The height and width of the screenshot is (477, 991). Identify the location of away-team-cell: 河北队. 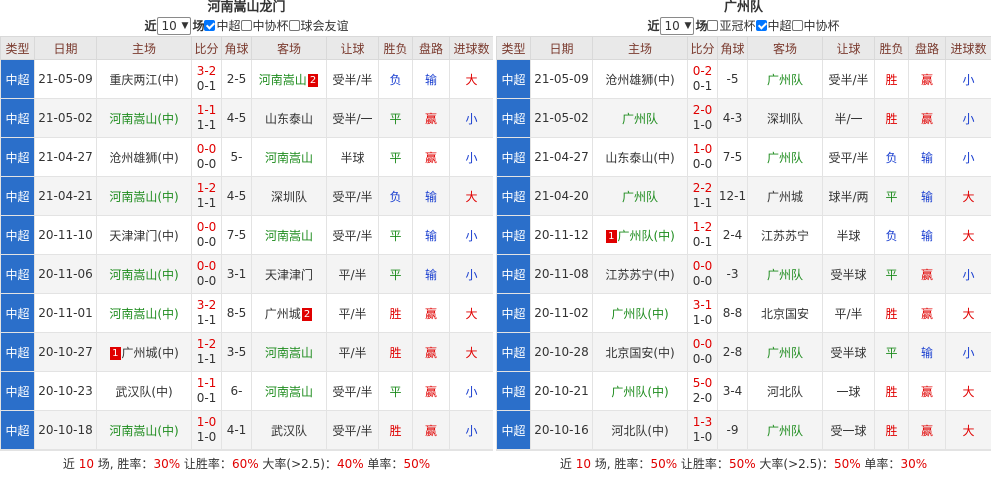
(785, 391).